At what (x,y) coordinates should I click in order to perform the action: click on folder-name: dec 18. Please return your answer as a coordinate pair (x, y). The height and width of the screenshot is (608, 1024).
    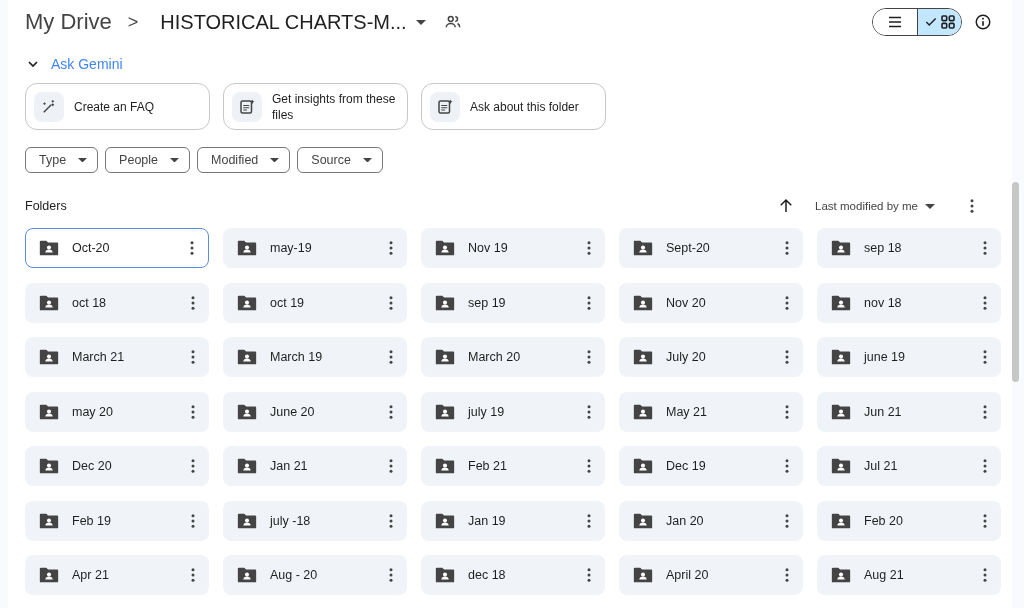
    Looking at the image, I should click on (487, 575).